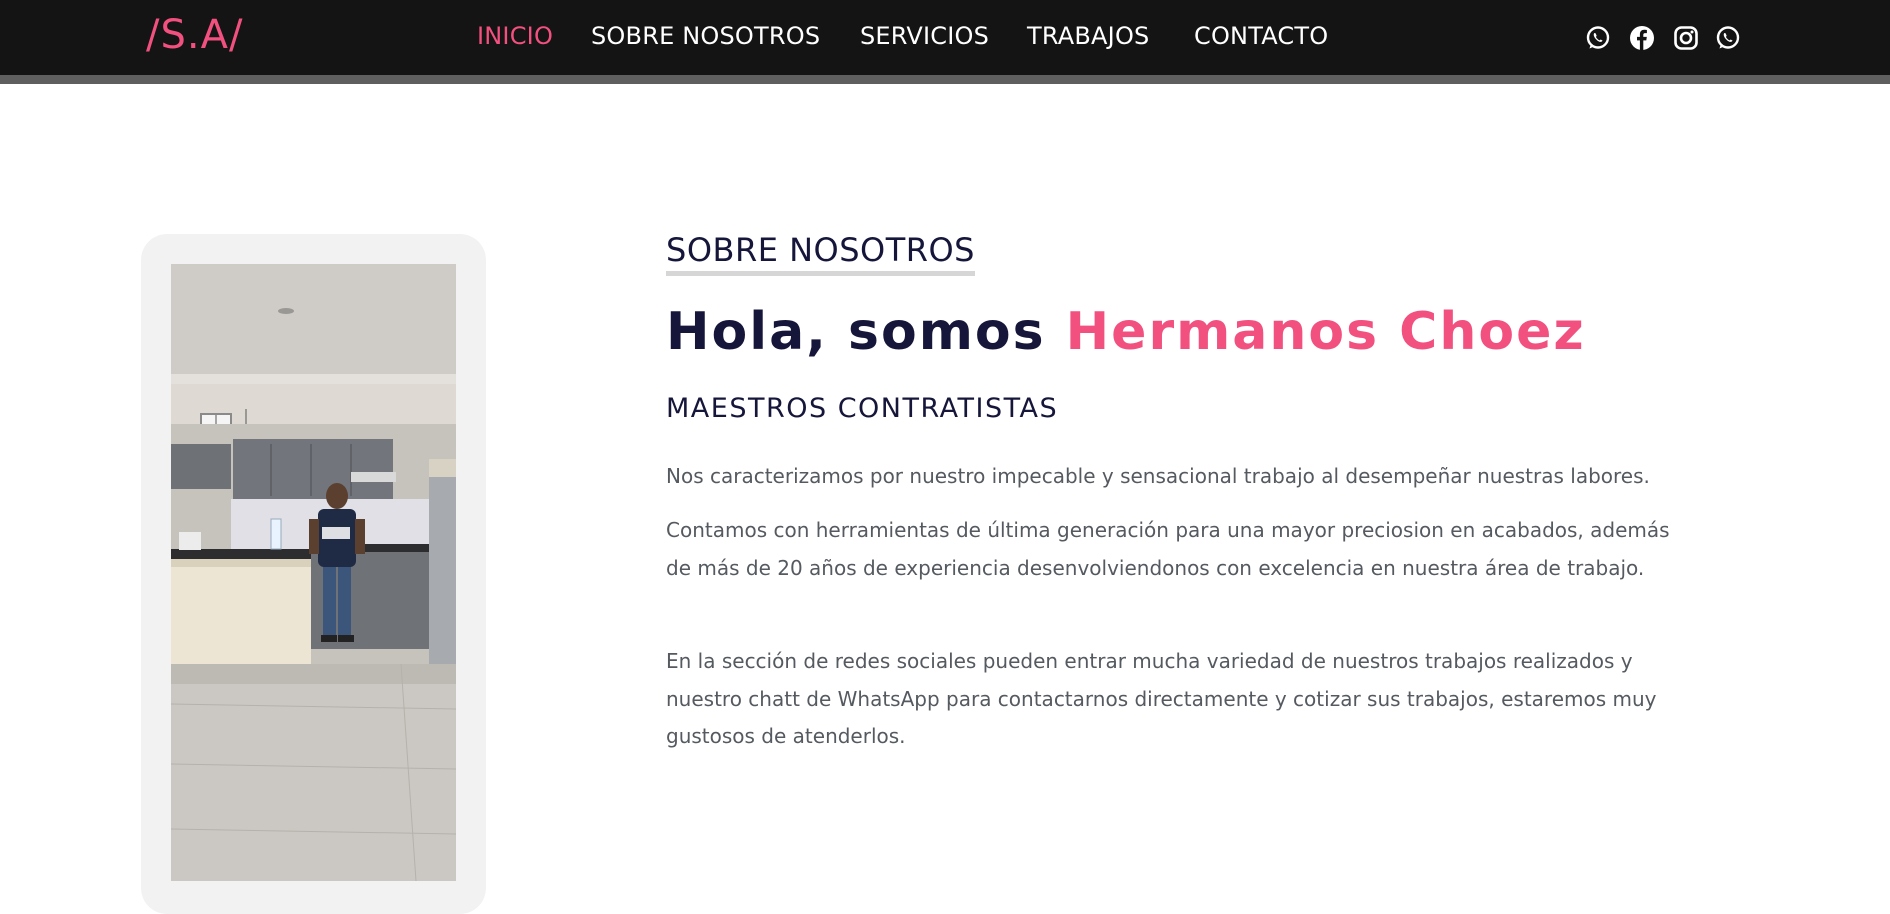 The image size is (1890, 914). Describe the element at coordinates (705, 36) in the screenshot. I see `nav-link-sobre-nosotros: SOBRE NOSOTROS` at that location.